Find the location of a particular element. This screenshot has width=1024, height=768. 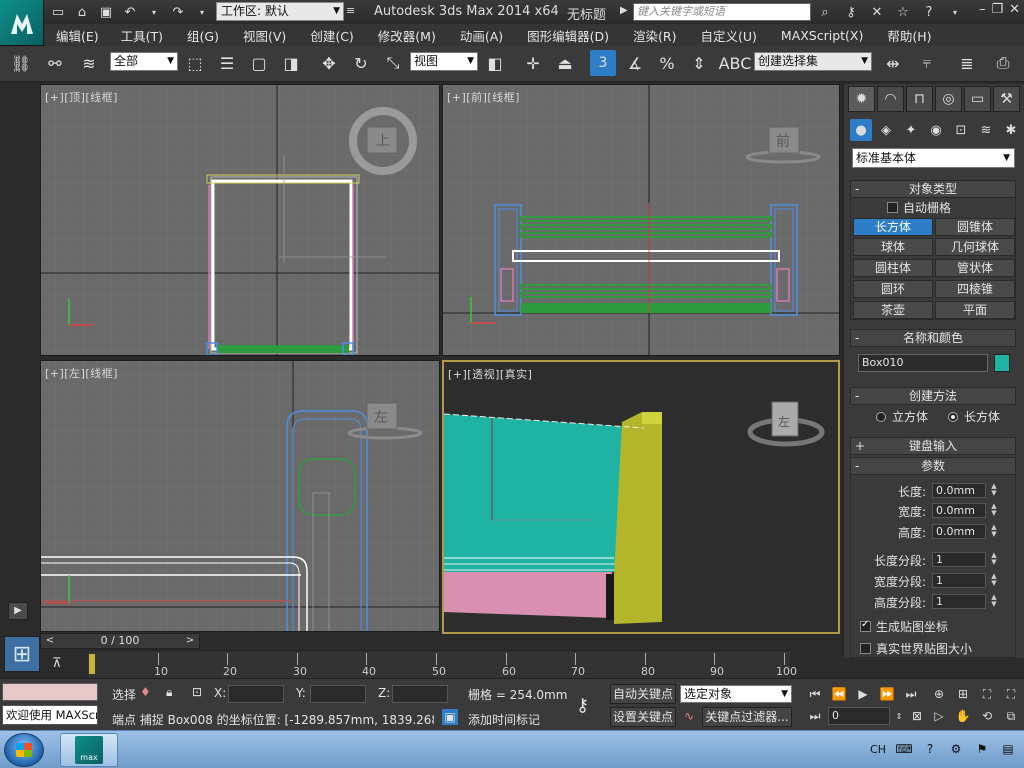

menu-modifiers: 修改器(M) is located at coordinates (407, 35).